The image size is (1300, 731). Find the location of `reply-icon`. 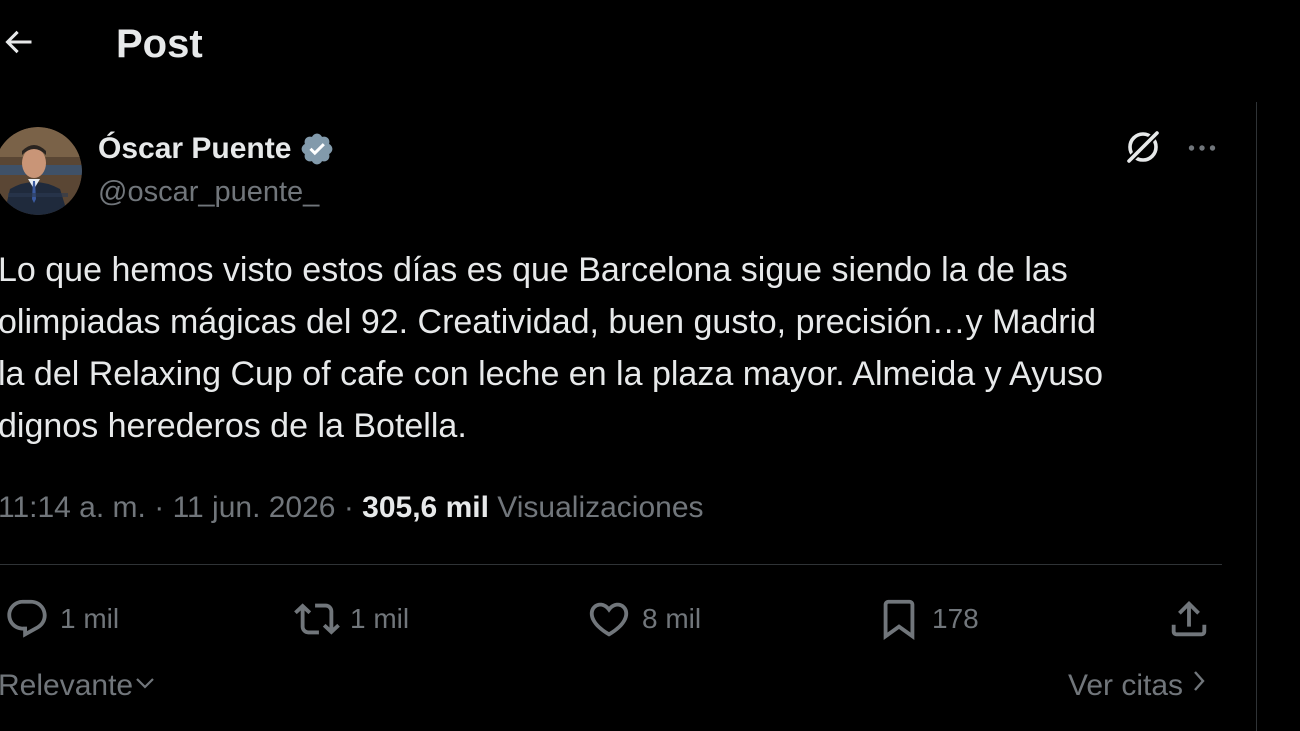

reply-icon is located at coordinates (27, 619).